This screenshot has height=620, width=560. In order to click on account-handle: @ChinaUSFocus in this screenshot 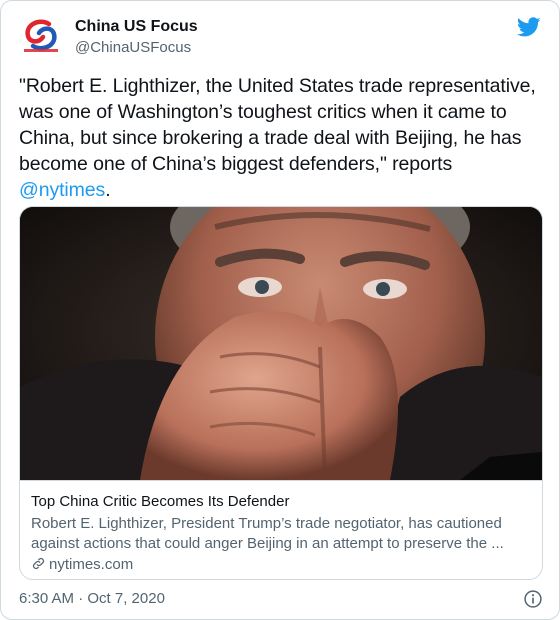, I will do `click(136, 48)`.